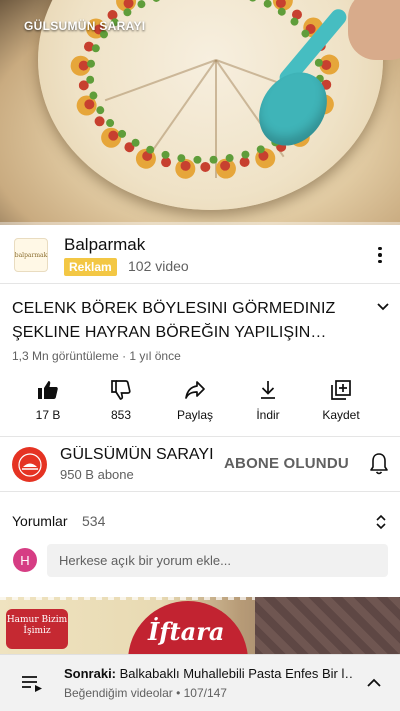  Describe the element at coordinates (268, 415) in the screenshot. I see `download-label: İndir` at that location.